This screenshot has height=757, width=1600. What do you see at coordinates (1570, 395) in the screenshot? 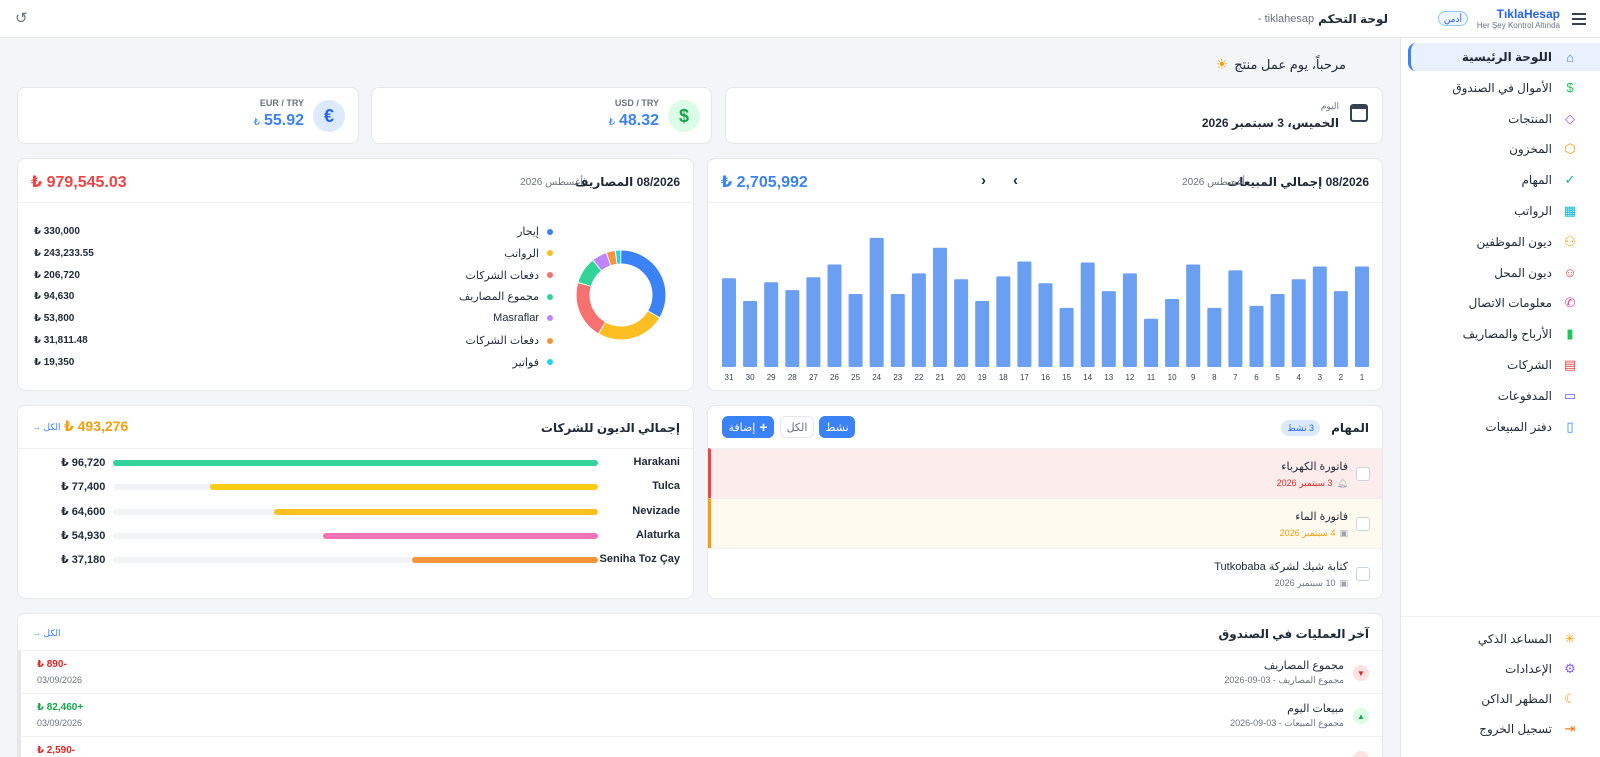
I see `card-icon: ▭` at bounding box center [1570, 395].